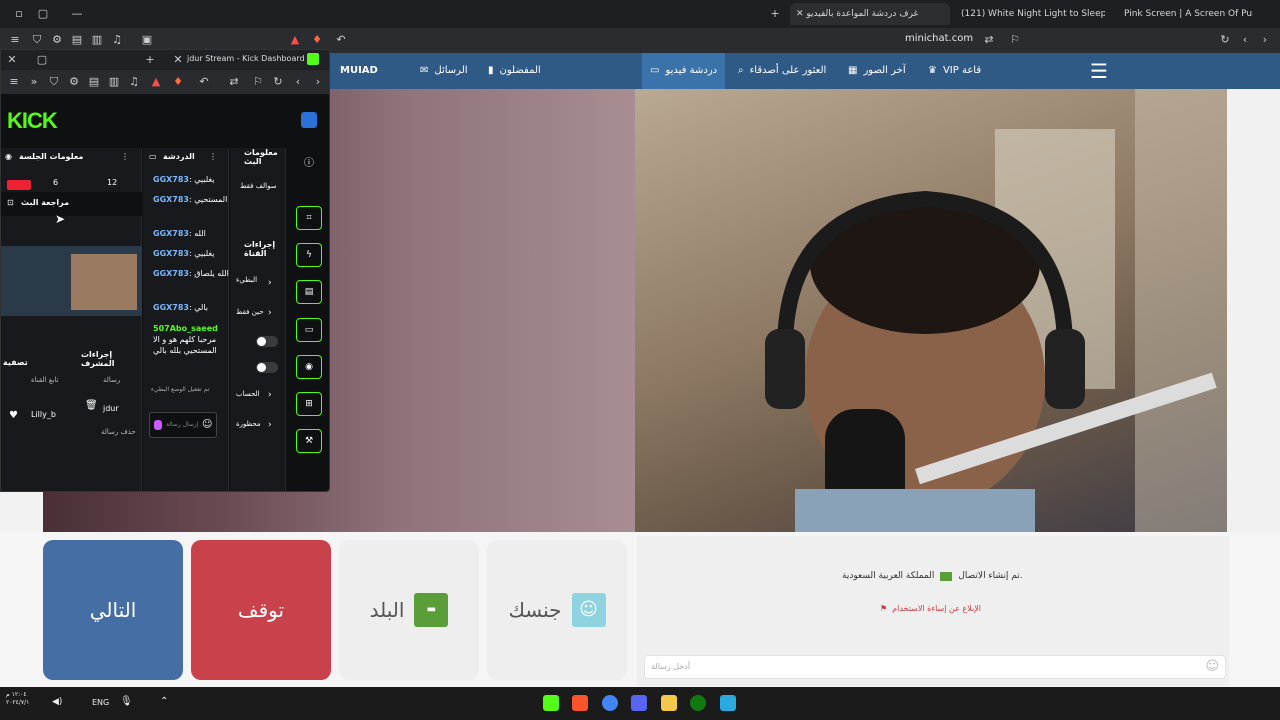 This screenshot has width=1280, height=720. Describe the element at coordinates (97, 40) in the screenshot. I see `sidebar-icon: ▥` at that location.